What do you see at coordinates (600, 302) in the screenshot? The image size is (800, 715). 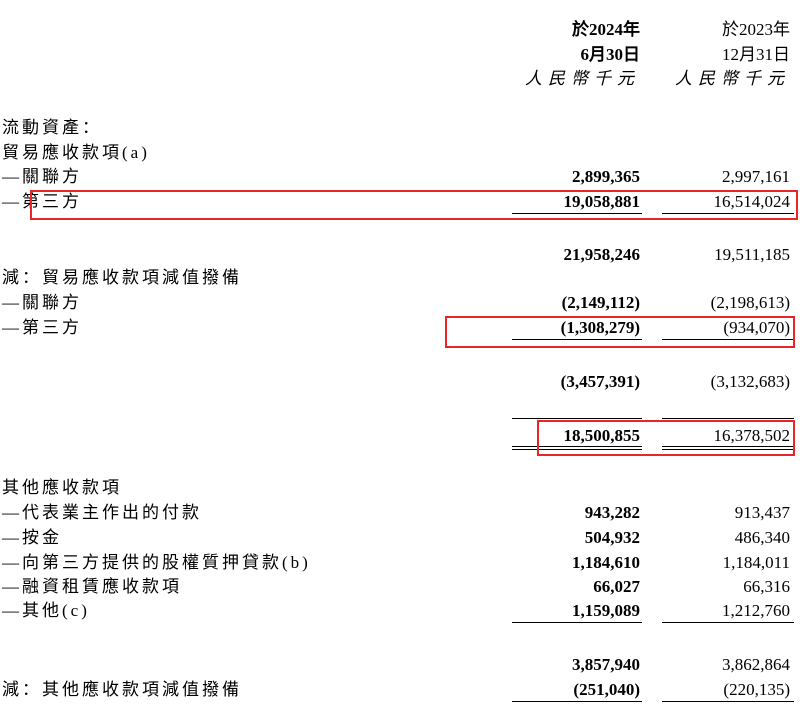 I see `row-value-2024: (2,149,112)` at bounding box center [600, 302].